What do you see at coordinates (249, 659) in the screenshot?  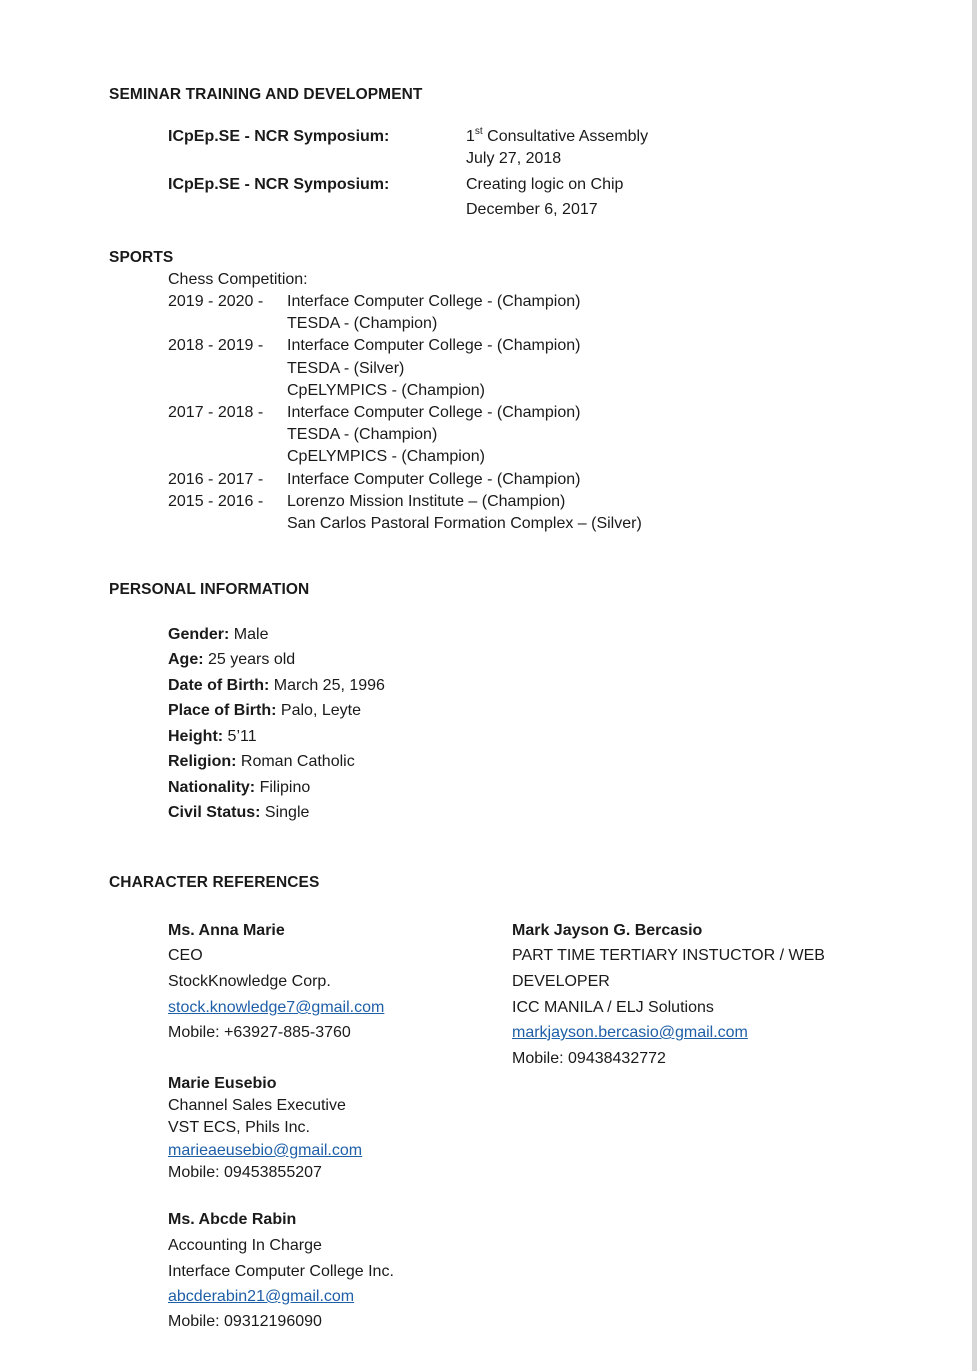 I see `field-value: 25 years old` at bounding box center [249, 659].